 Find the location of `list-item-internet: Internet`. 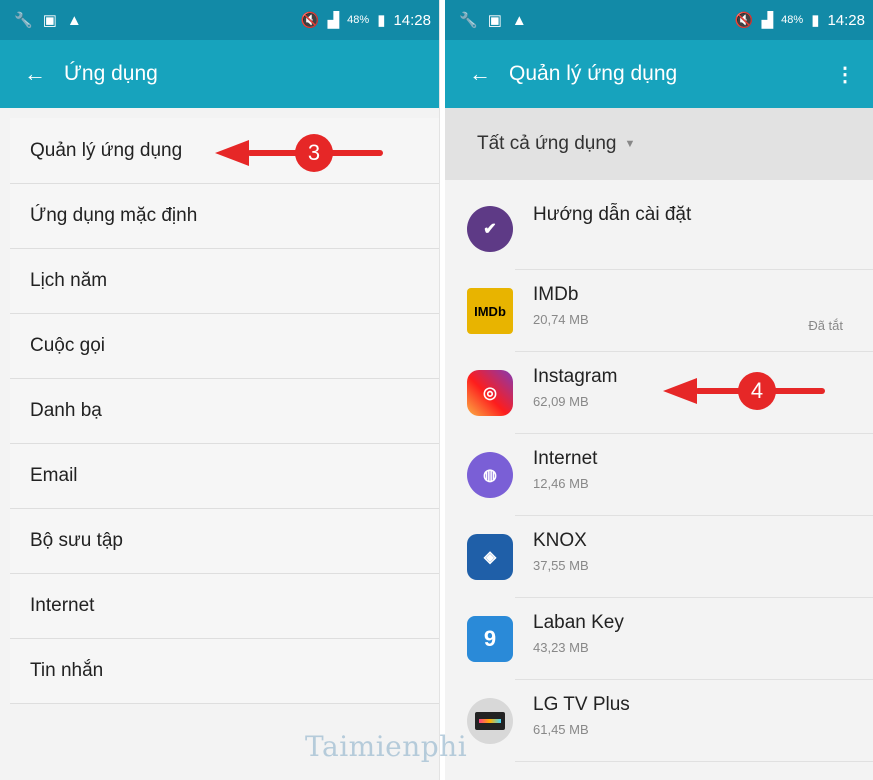

list-item-internet: Internet is located at coordinates (224, 606).